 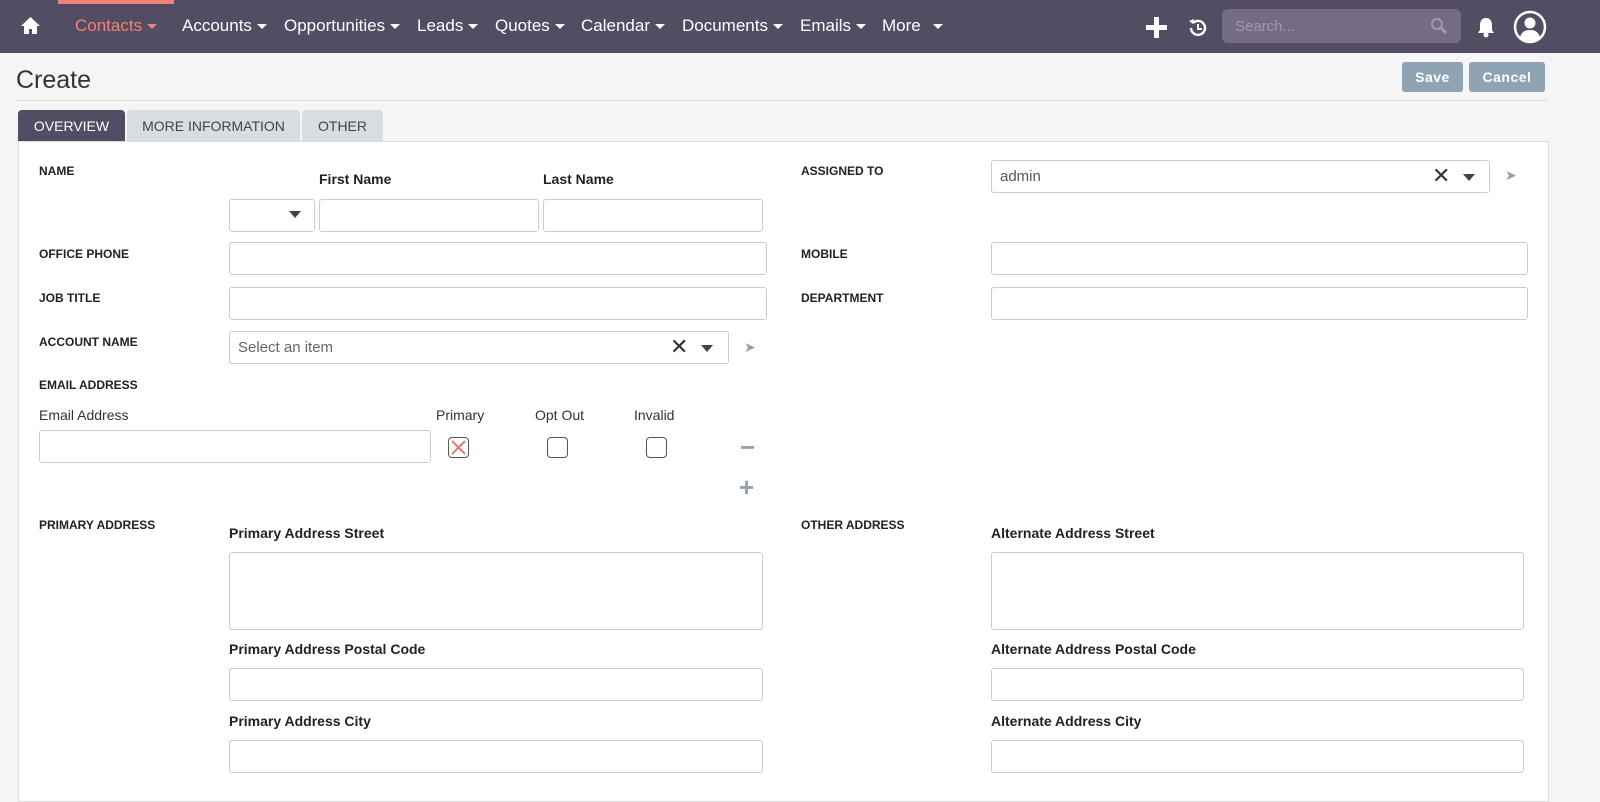 What do you see at coordinates (88, 342) in the screenshot?
I see `account-name-label: ACCOUNT NAME` at bounding box center [88, 342].